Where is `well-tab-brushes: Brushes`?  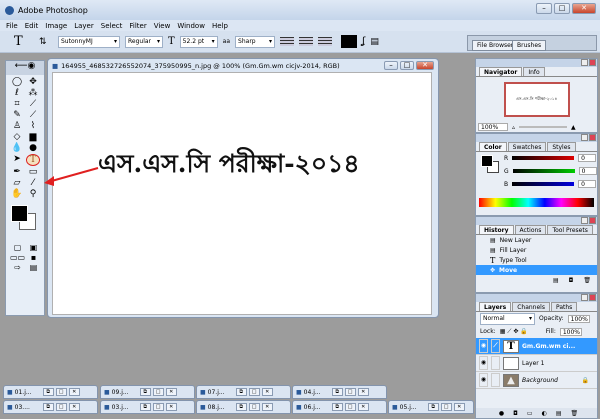
well-tab-brushes: Brushes is located at coordinates (529, 45).